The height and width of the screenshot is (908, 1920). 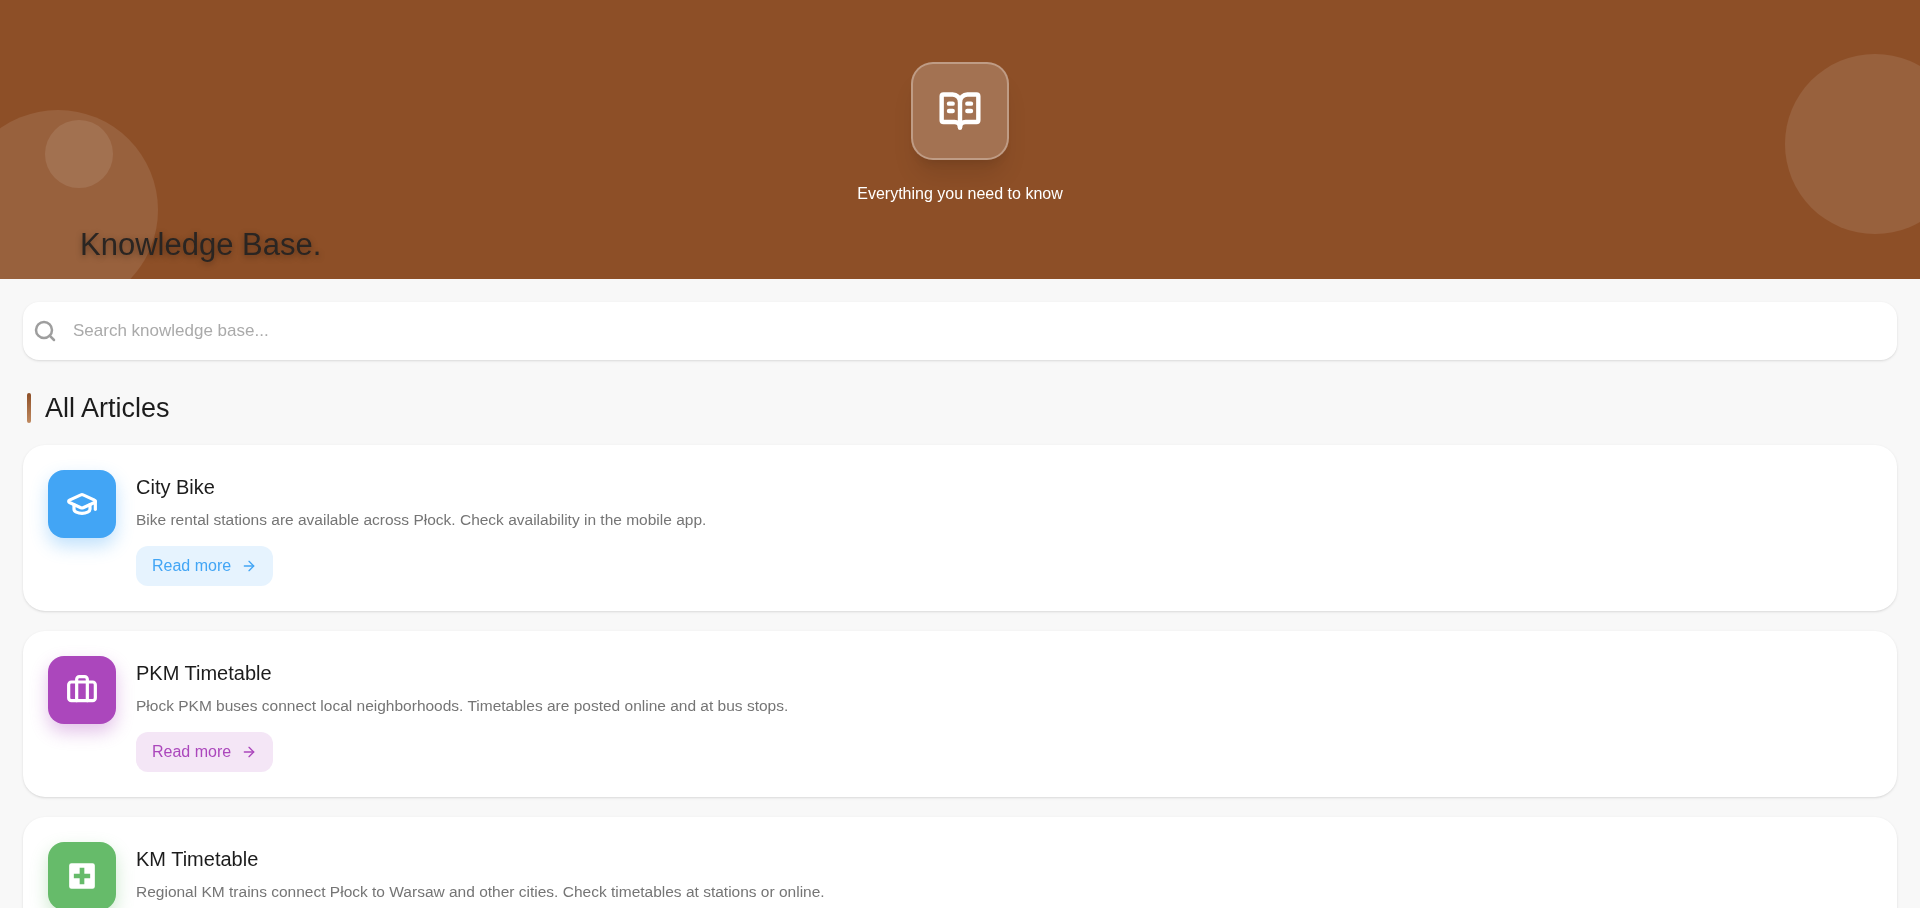 What do you see at coordinates (198, 859) in the screenshot?
I see `article-title: KM Timetable` at bounding box center [198, 859].